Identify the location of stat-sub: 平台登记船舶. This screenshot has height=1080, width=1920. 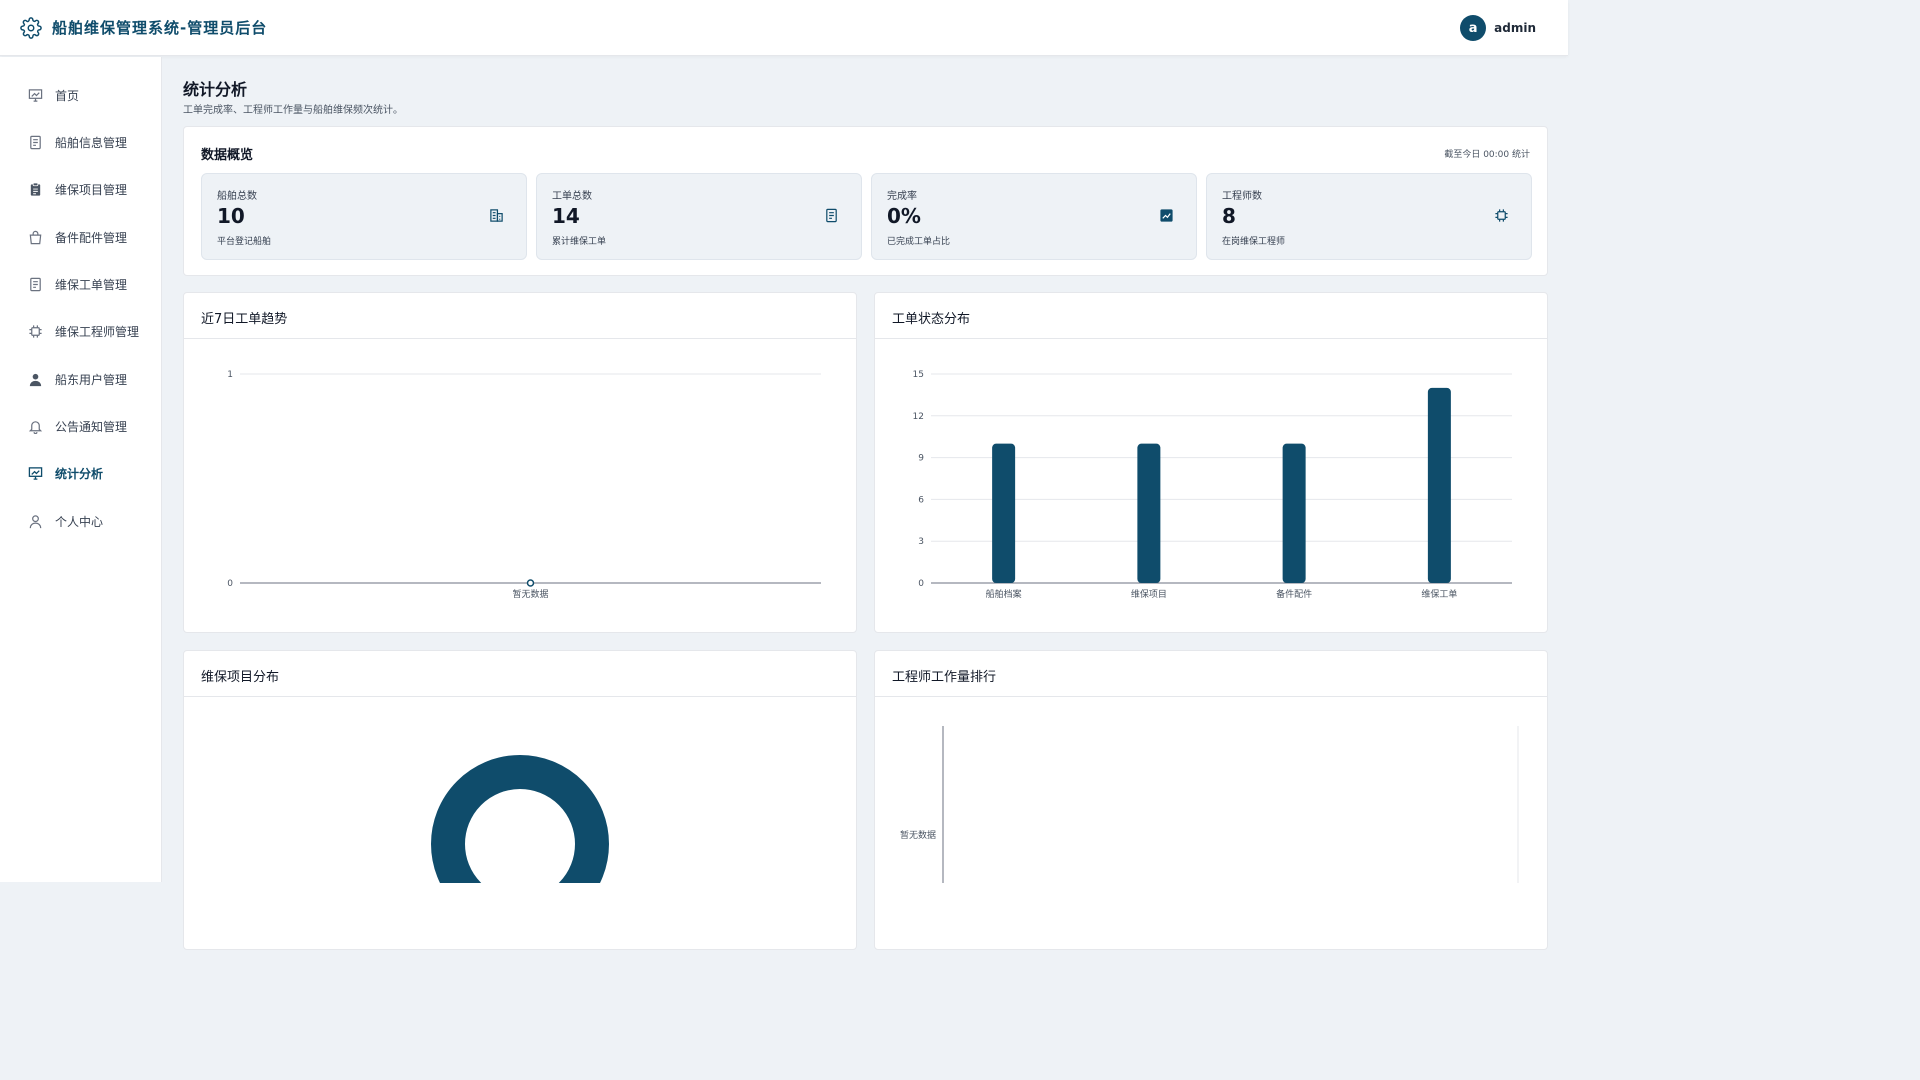
(244, 242).